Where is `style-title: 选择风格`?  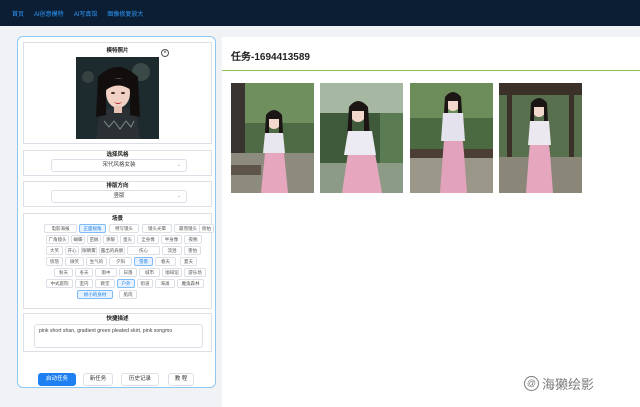
style-title: 选择风格 is located at coordinates (117, 155).